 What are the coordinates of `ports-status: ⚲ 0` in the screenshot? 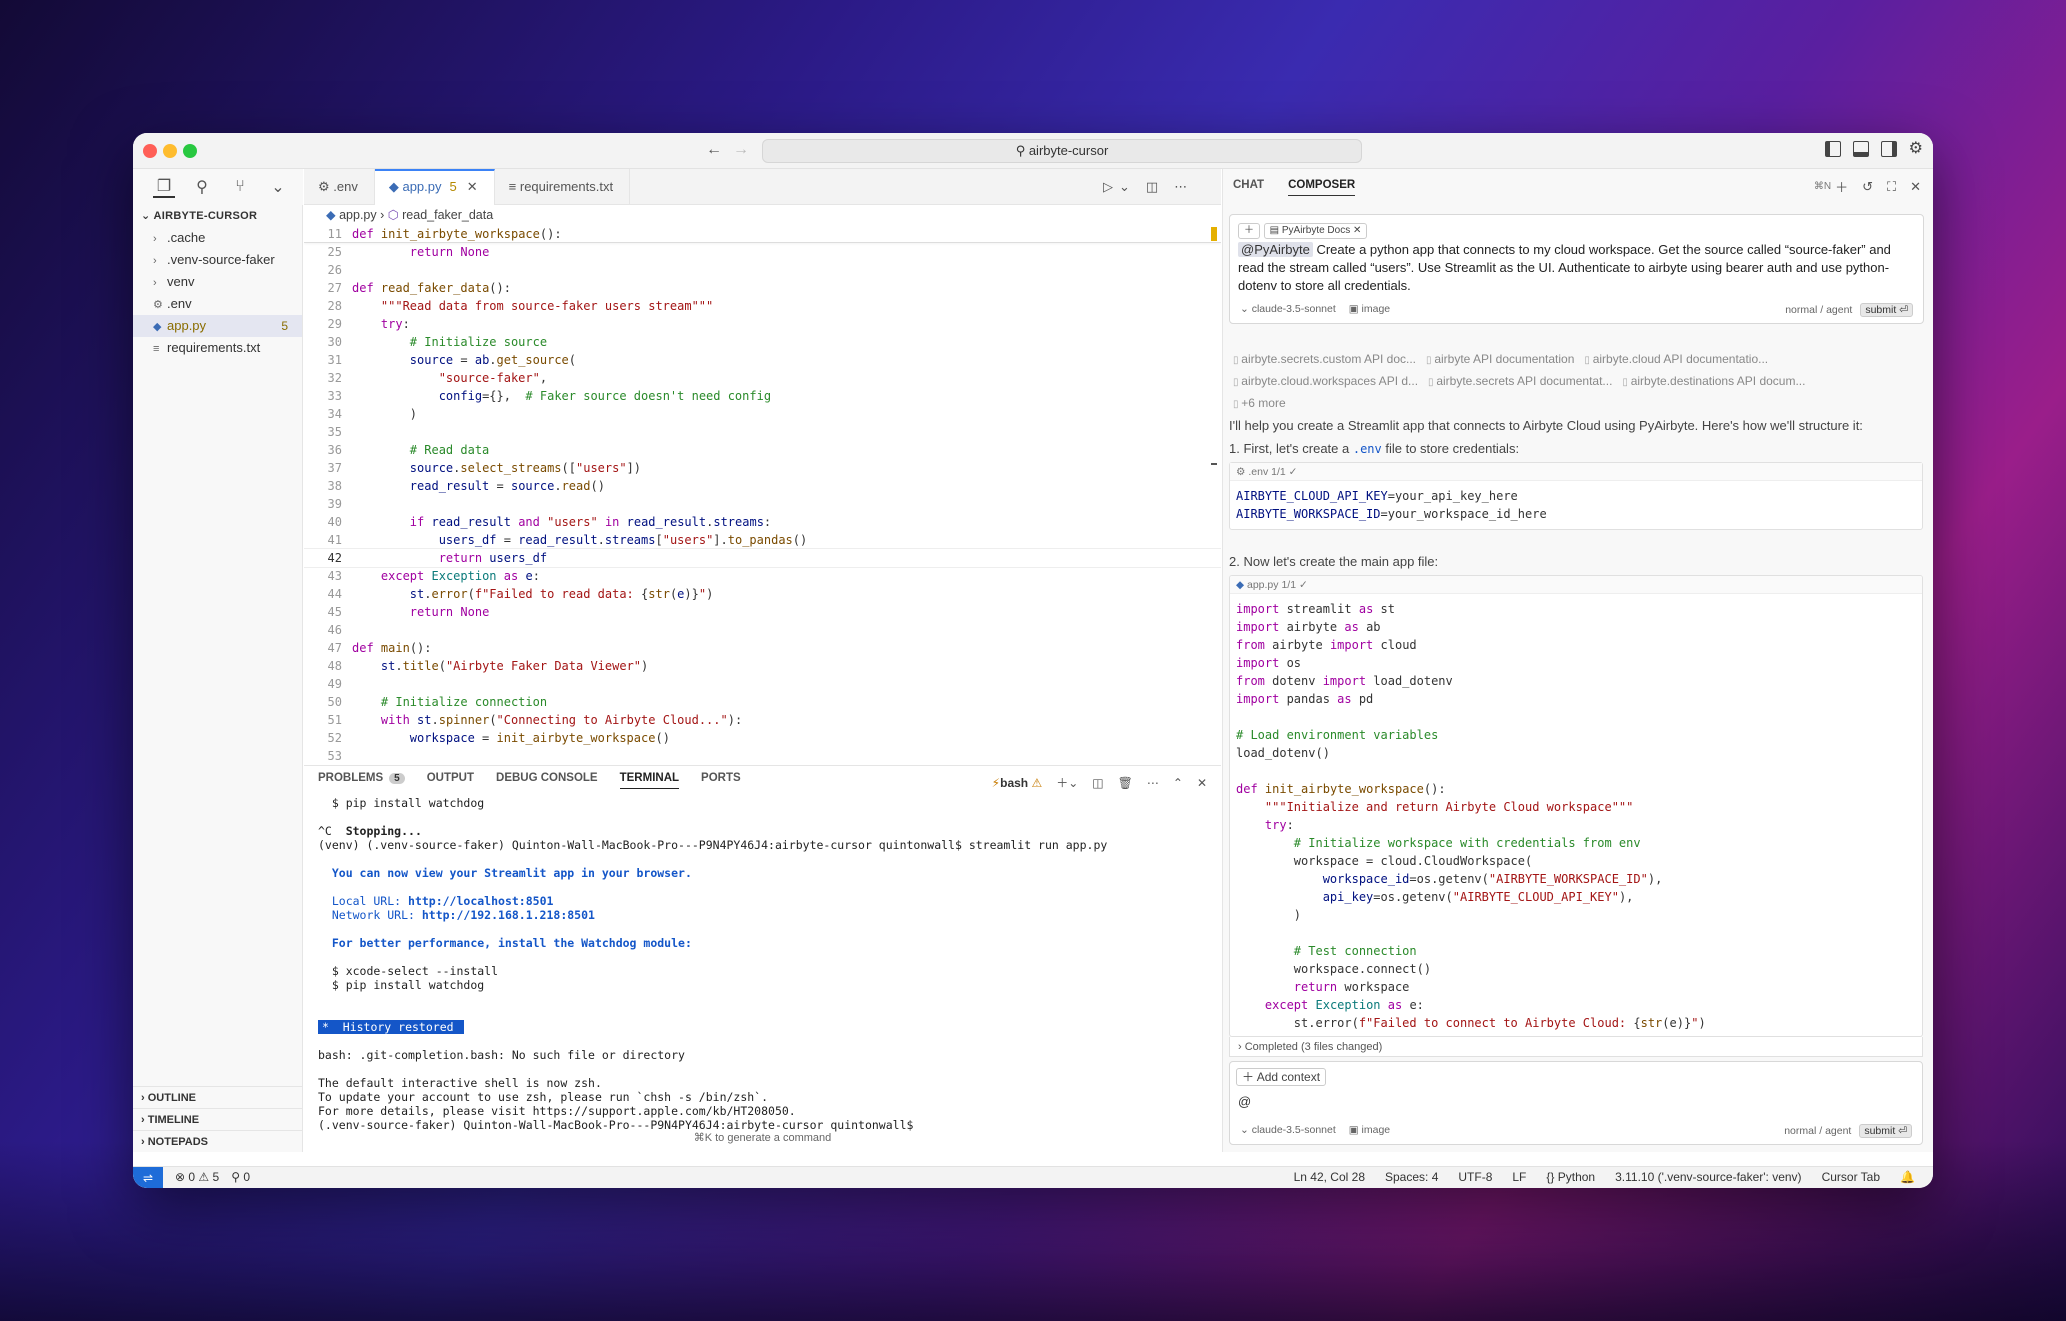 It's located at (240, 1177).